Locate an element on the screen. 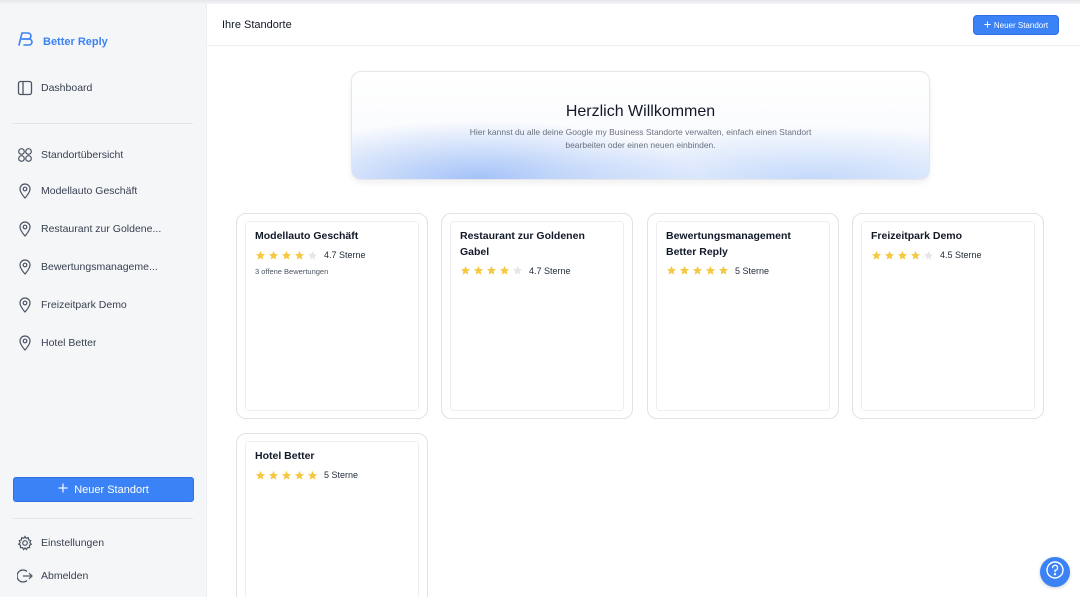 The width and height of the screenshot is (1080, 597). location-card-body: Hotel Better 5 Sterne is located at coordinates (332, 519).